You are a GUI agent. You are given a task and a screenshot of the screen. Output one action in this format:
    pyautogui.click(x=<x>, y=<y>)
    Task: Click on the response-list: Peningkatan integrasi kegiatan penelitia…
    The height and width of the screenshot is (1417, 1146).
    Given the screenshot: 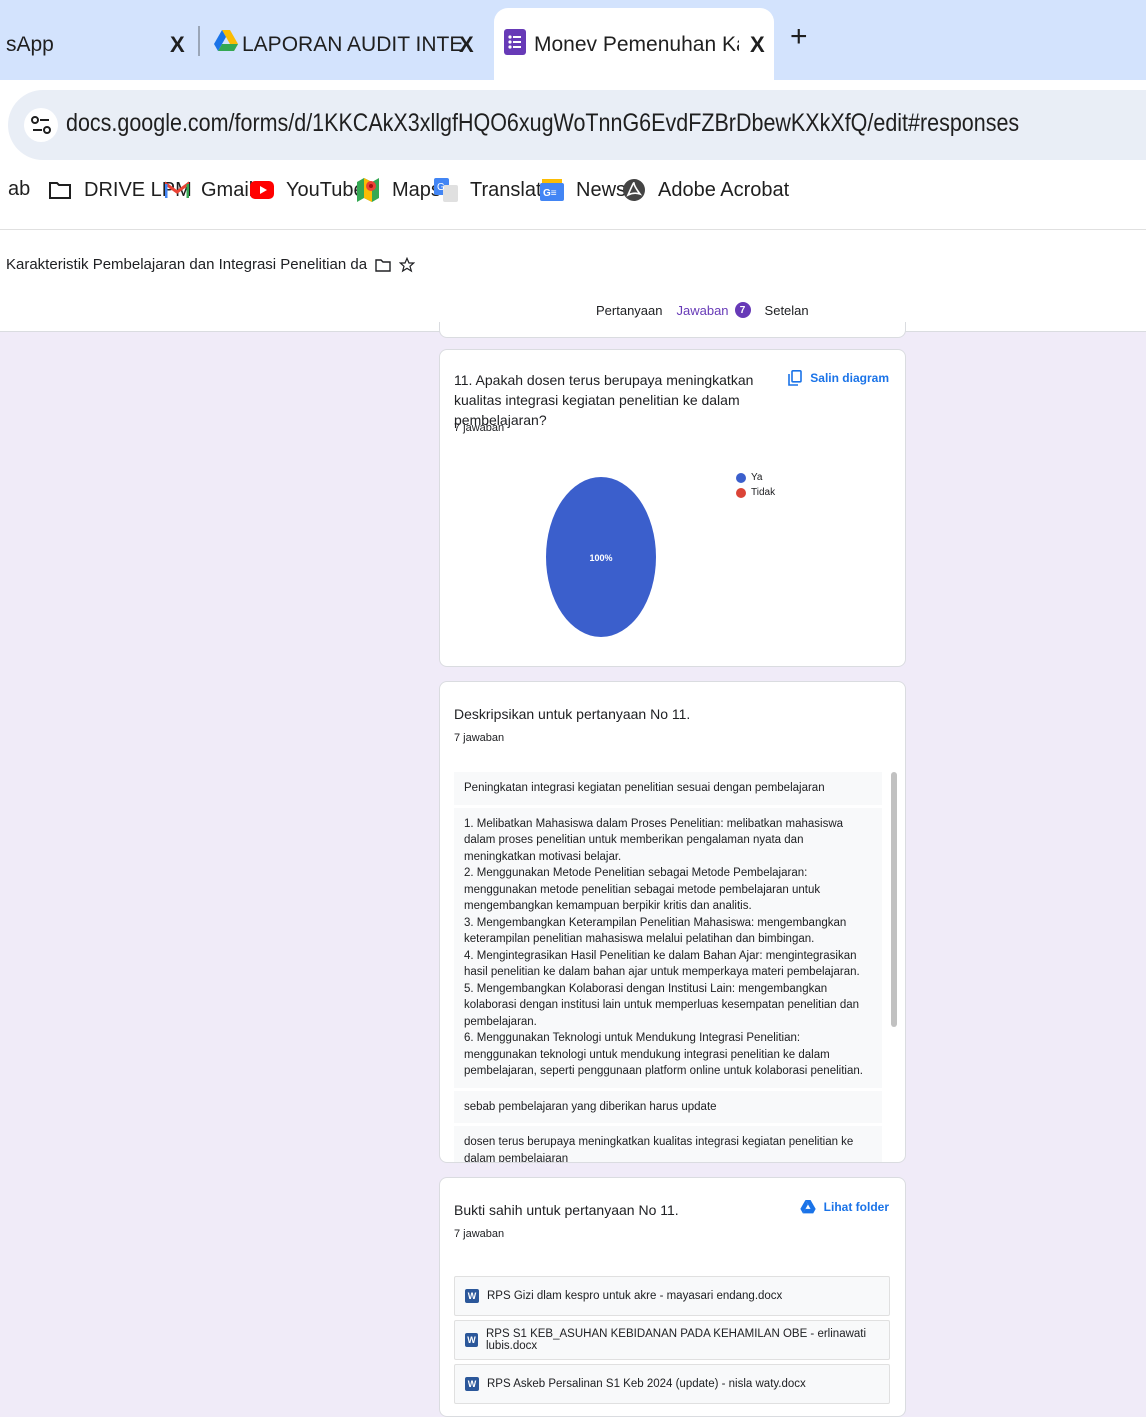 What is the action you would take?
    pyautogui.click(x=675, y=967)
    